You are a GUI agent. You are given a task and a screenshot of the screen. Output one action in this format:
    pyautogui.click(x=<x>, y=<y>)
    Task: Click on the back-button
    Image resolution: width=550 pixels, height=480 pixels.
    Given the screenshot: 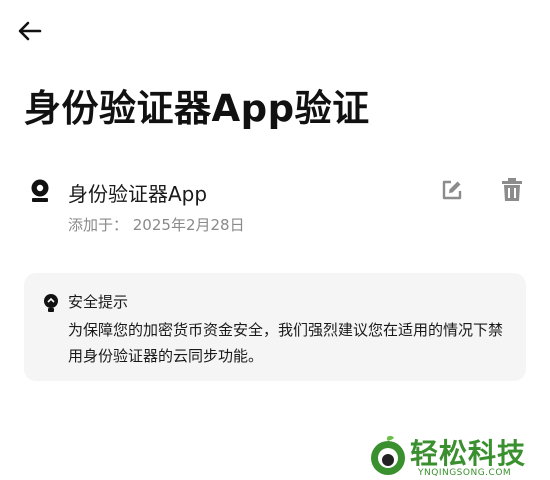 What is the action you would take?
    pyautogui.click(x=30, y=31)
    